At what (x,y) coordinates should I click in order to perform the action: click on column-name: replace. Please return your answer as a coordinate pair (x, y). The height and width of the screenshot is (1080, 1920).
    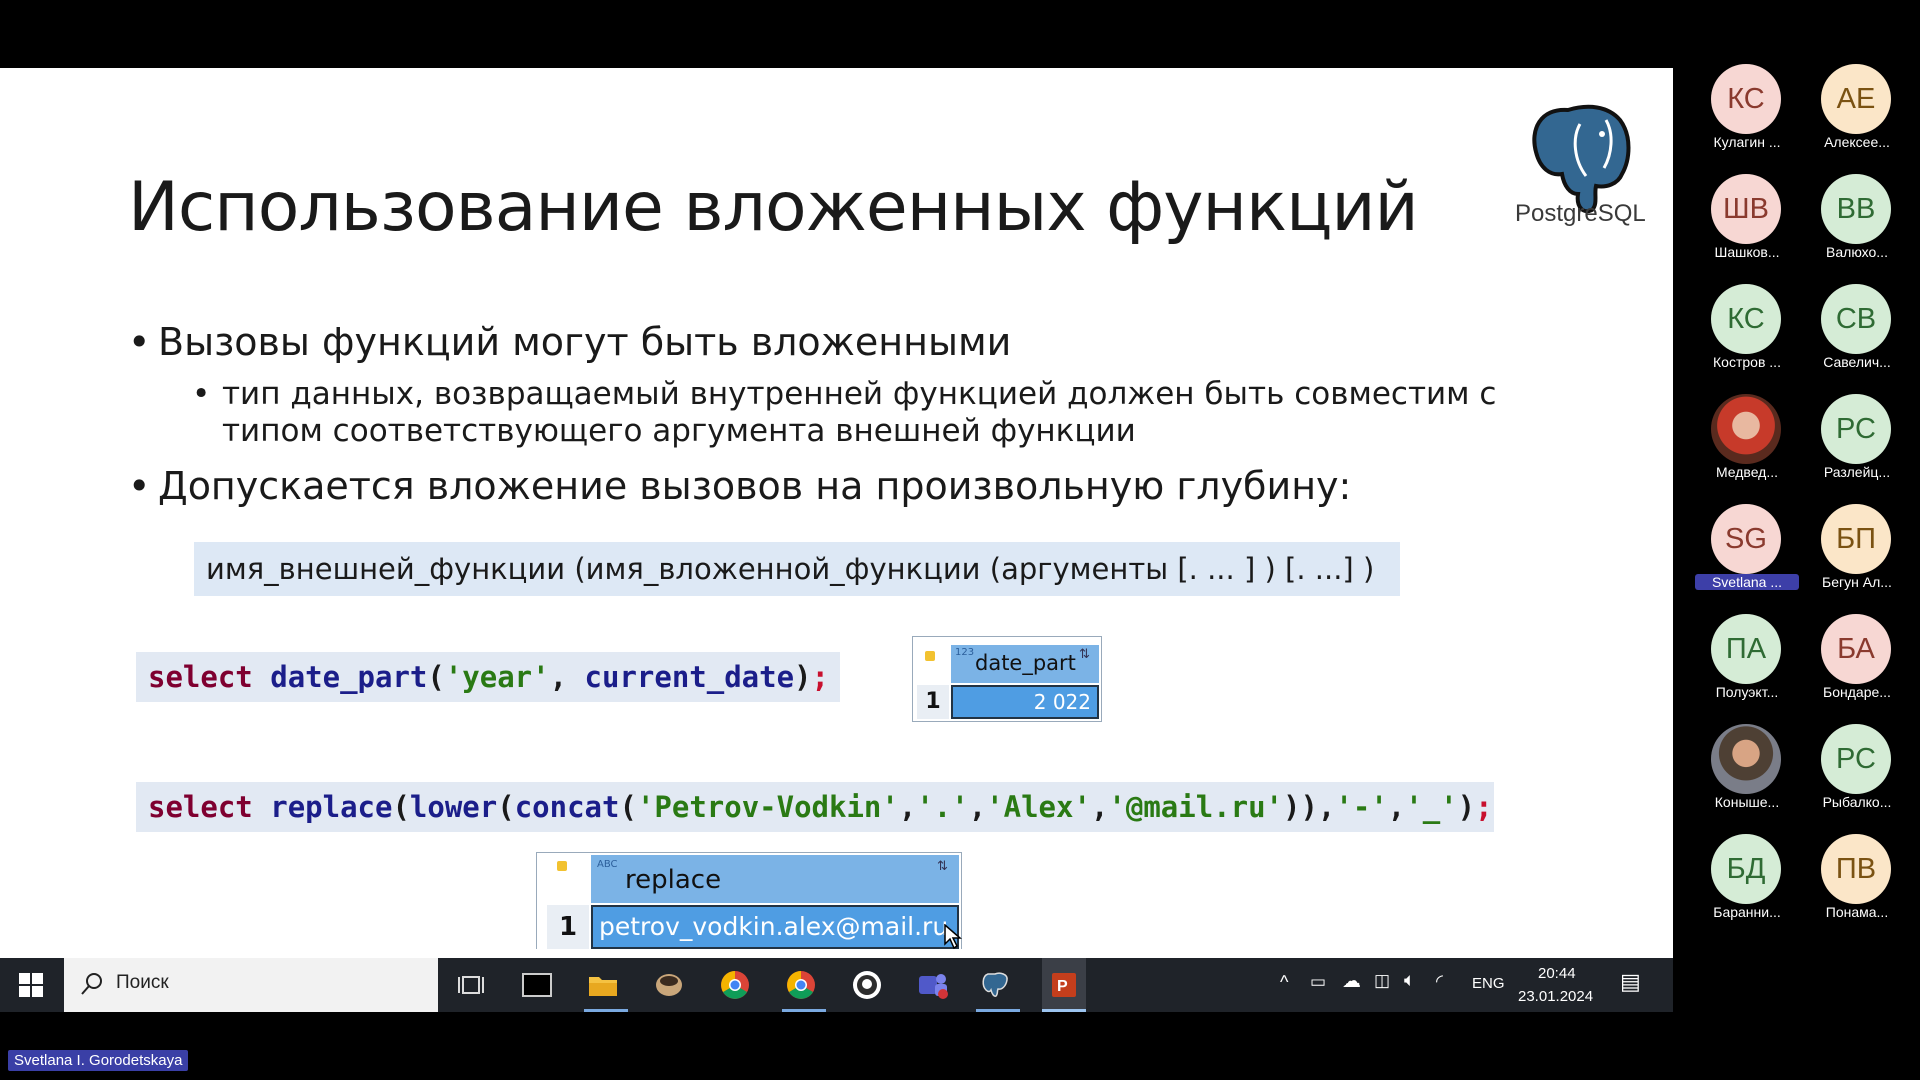
    Looking at the image, I should click on (673, 880).